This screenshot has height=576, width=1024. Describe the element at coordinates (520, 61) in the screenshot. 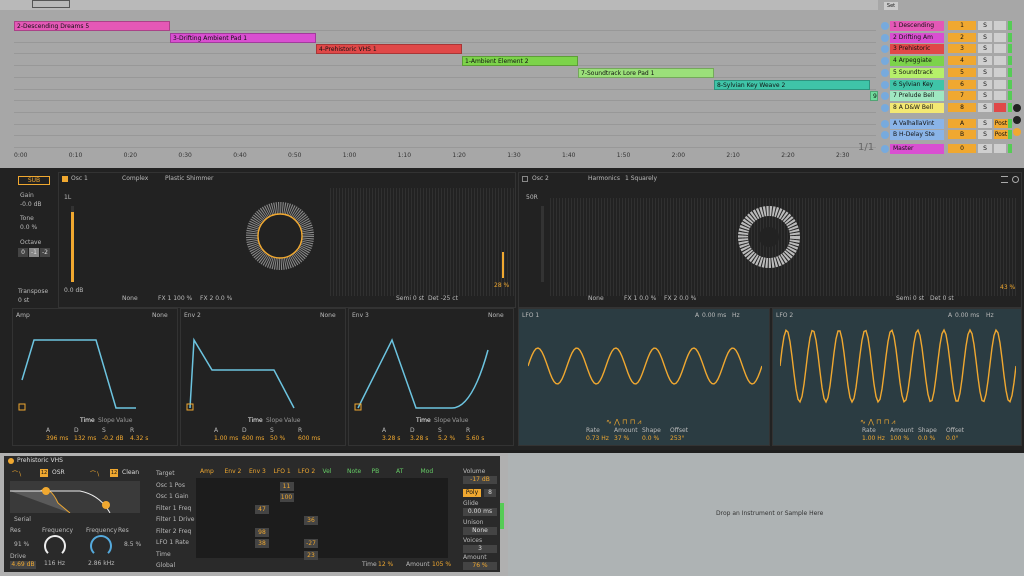

I see `arrangement-clip: 1-Ambient Element 2` at that location.